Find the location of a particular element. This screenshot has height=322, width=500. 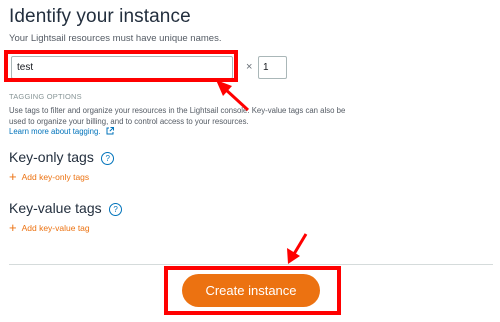

annotation-arrow-icon is located at coordinates (297, 248).